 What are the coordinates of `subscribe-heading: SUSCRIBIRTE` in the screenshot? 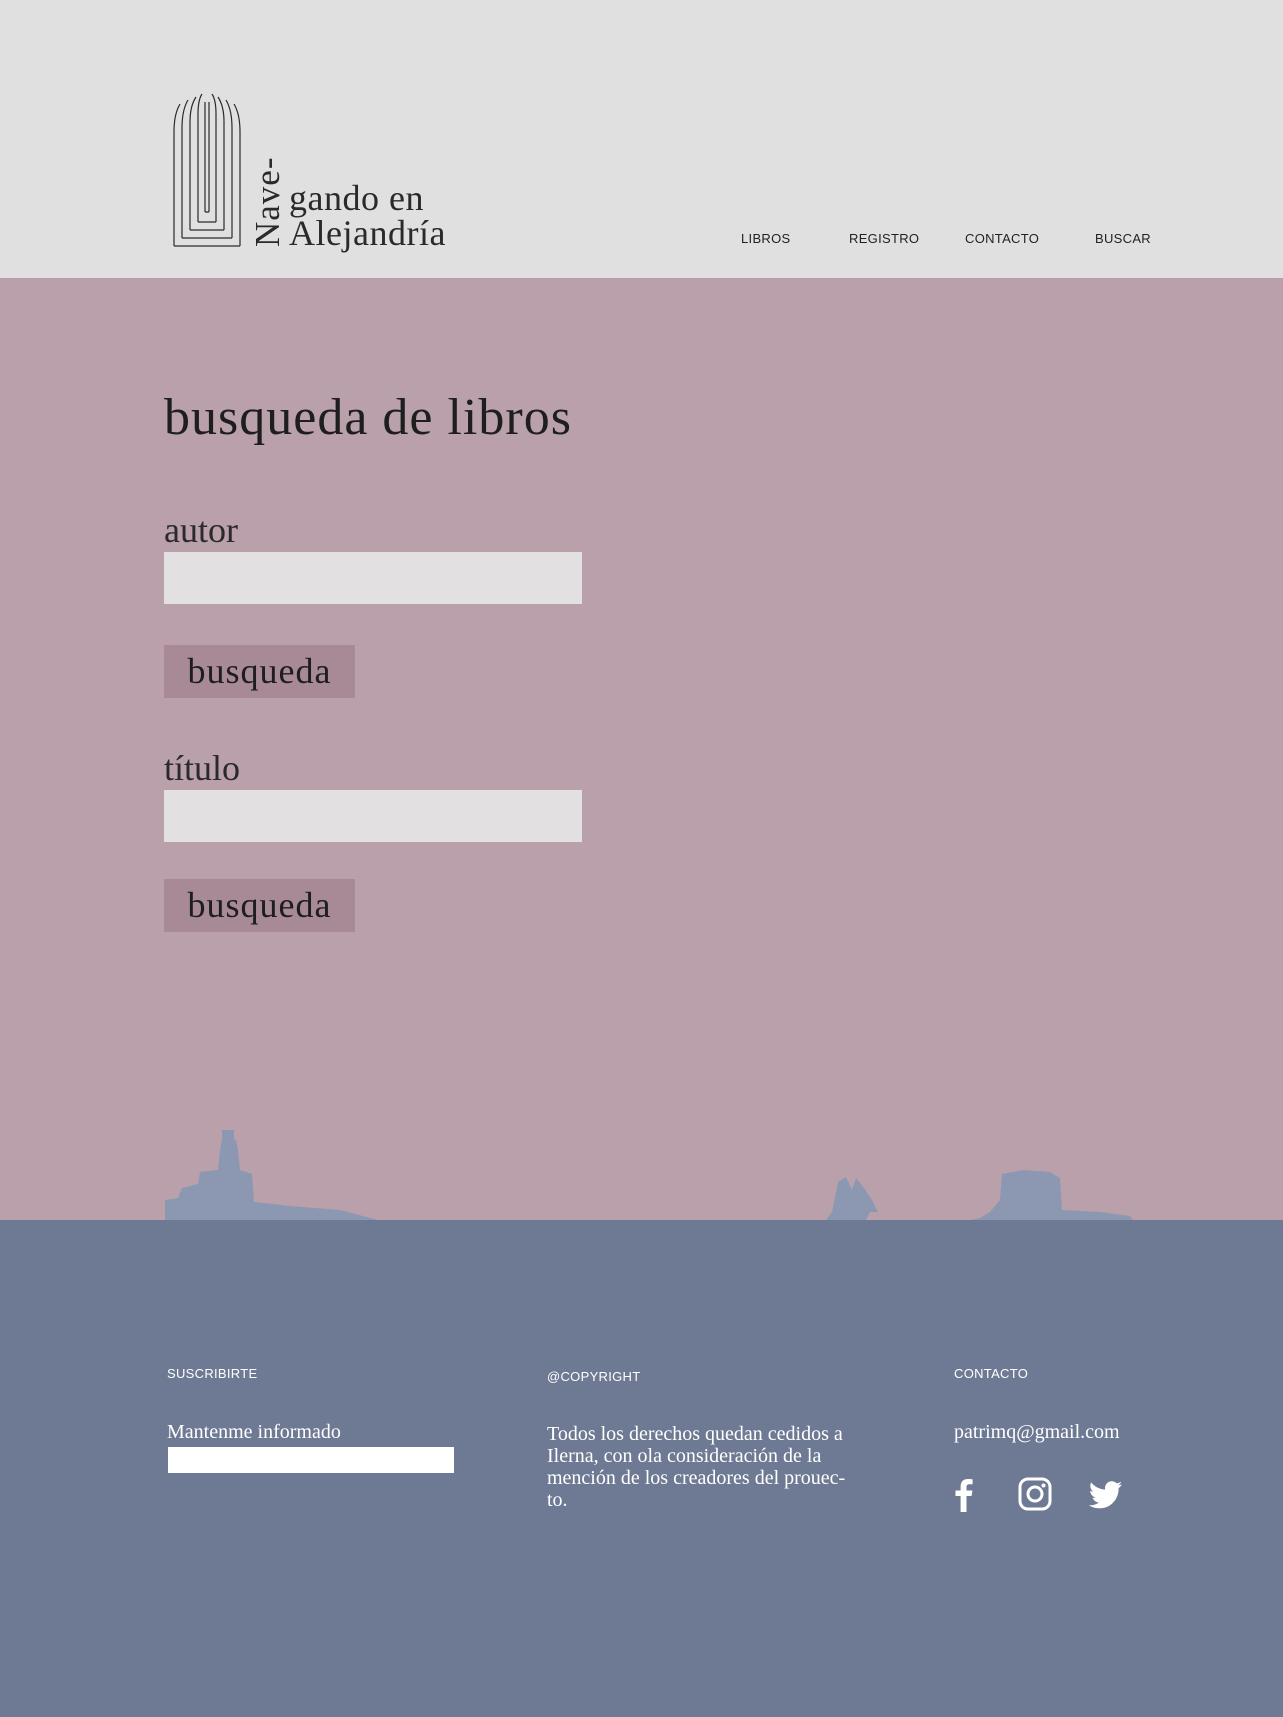 It's located at (212, 1373).